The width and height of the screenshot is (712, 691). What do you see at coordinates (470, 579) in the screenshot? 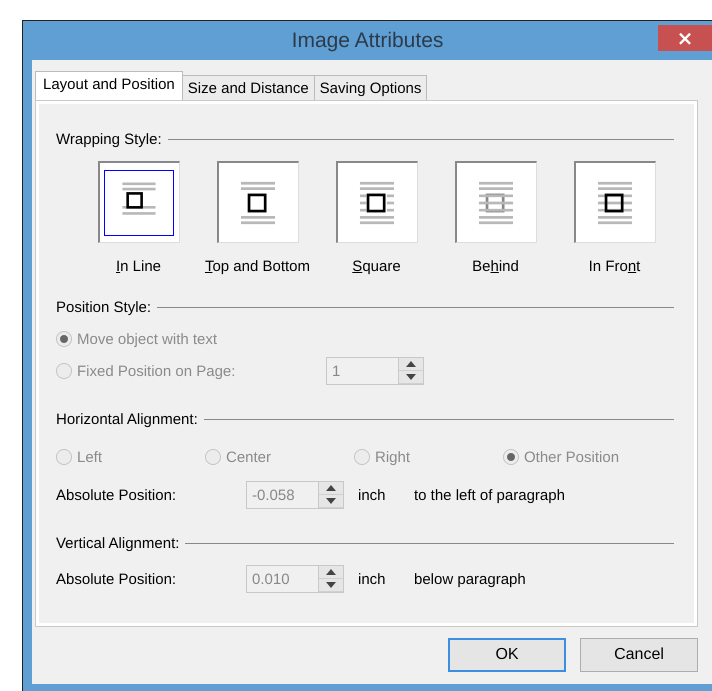
I see `field-suffix: below paragraph` at bounding box center [470, 579].